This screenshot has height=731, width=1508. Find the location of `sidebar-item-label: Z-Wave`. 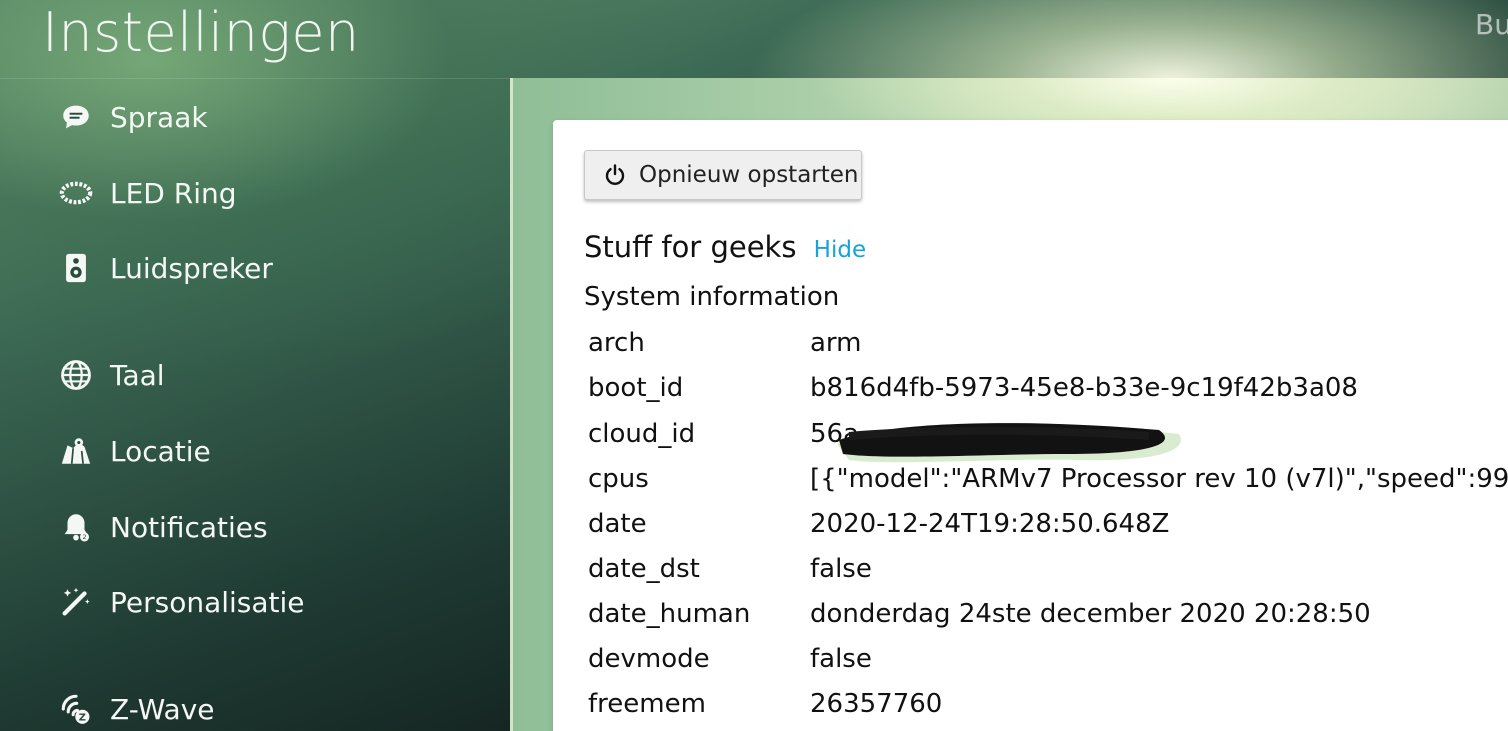

sidebar-item-label: Z-Wave is located at coordinates (162, 709).